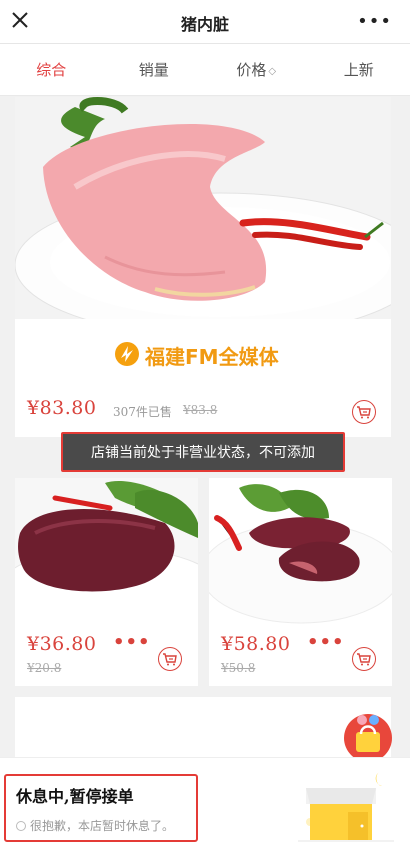  I want to click on more-icon: •••, so click(374, 21).